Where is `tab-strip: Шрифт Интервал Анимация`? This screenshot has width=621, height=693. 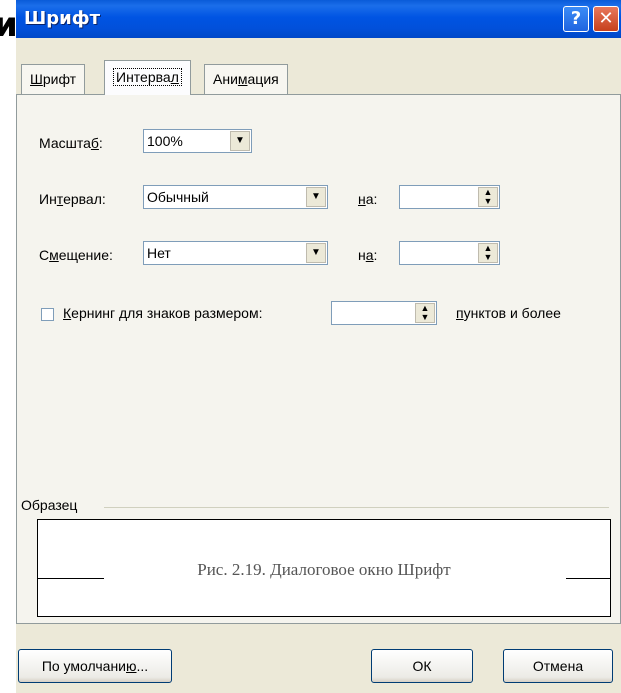 tab-strip: Шрифт Интервал Анимация is located at coordinates (318, 77).